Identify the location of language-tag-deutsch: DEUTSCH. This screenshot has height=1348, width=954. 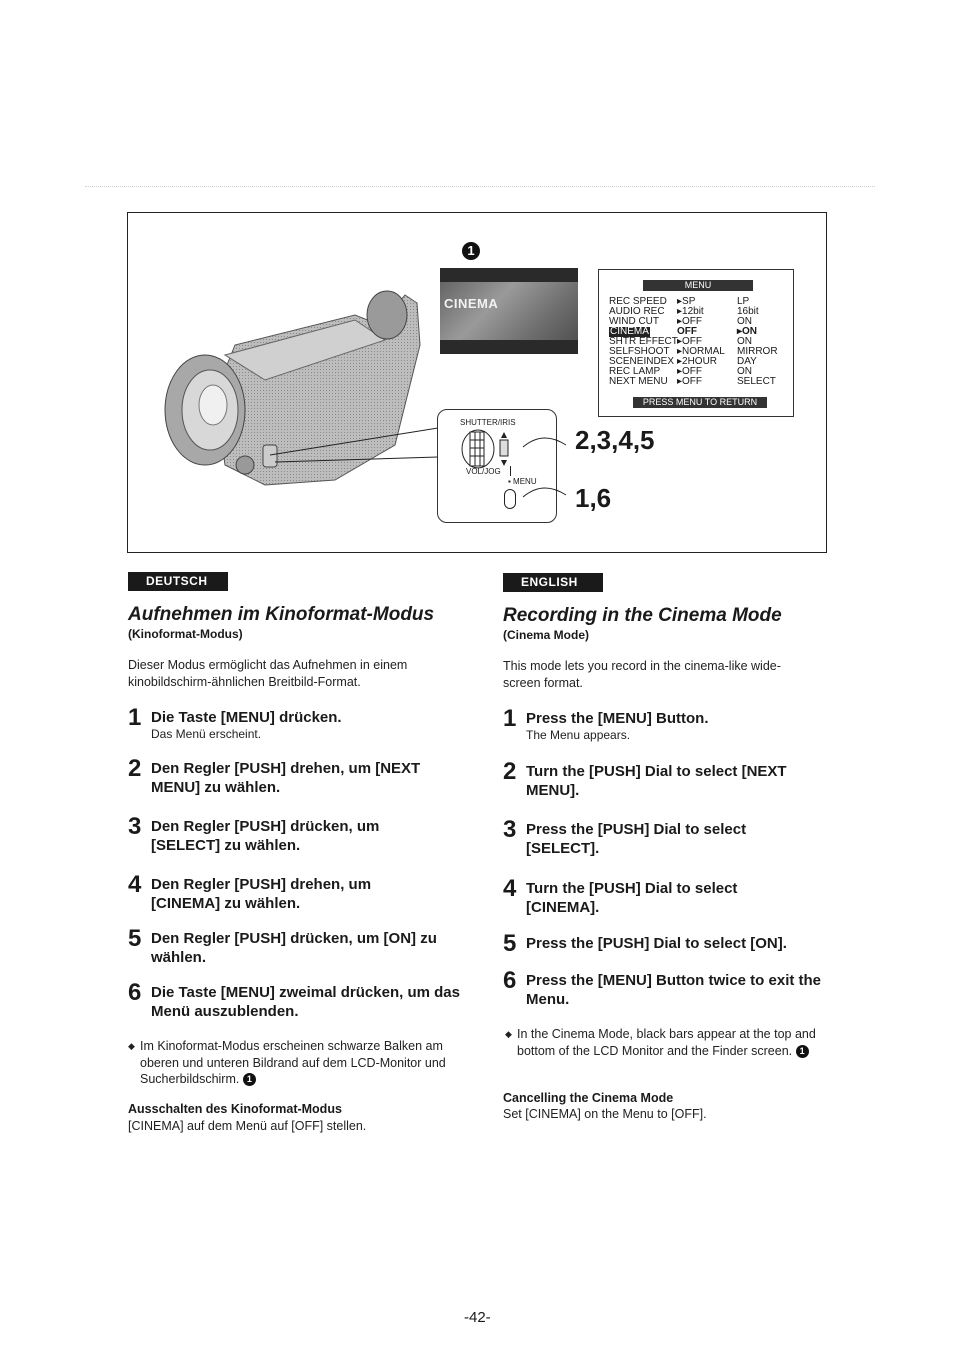
(178, 581).